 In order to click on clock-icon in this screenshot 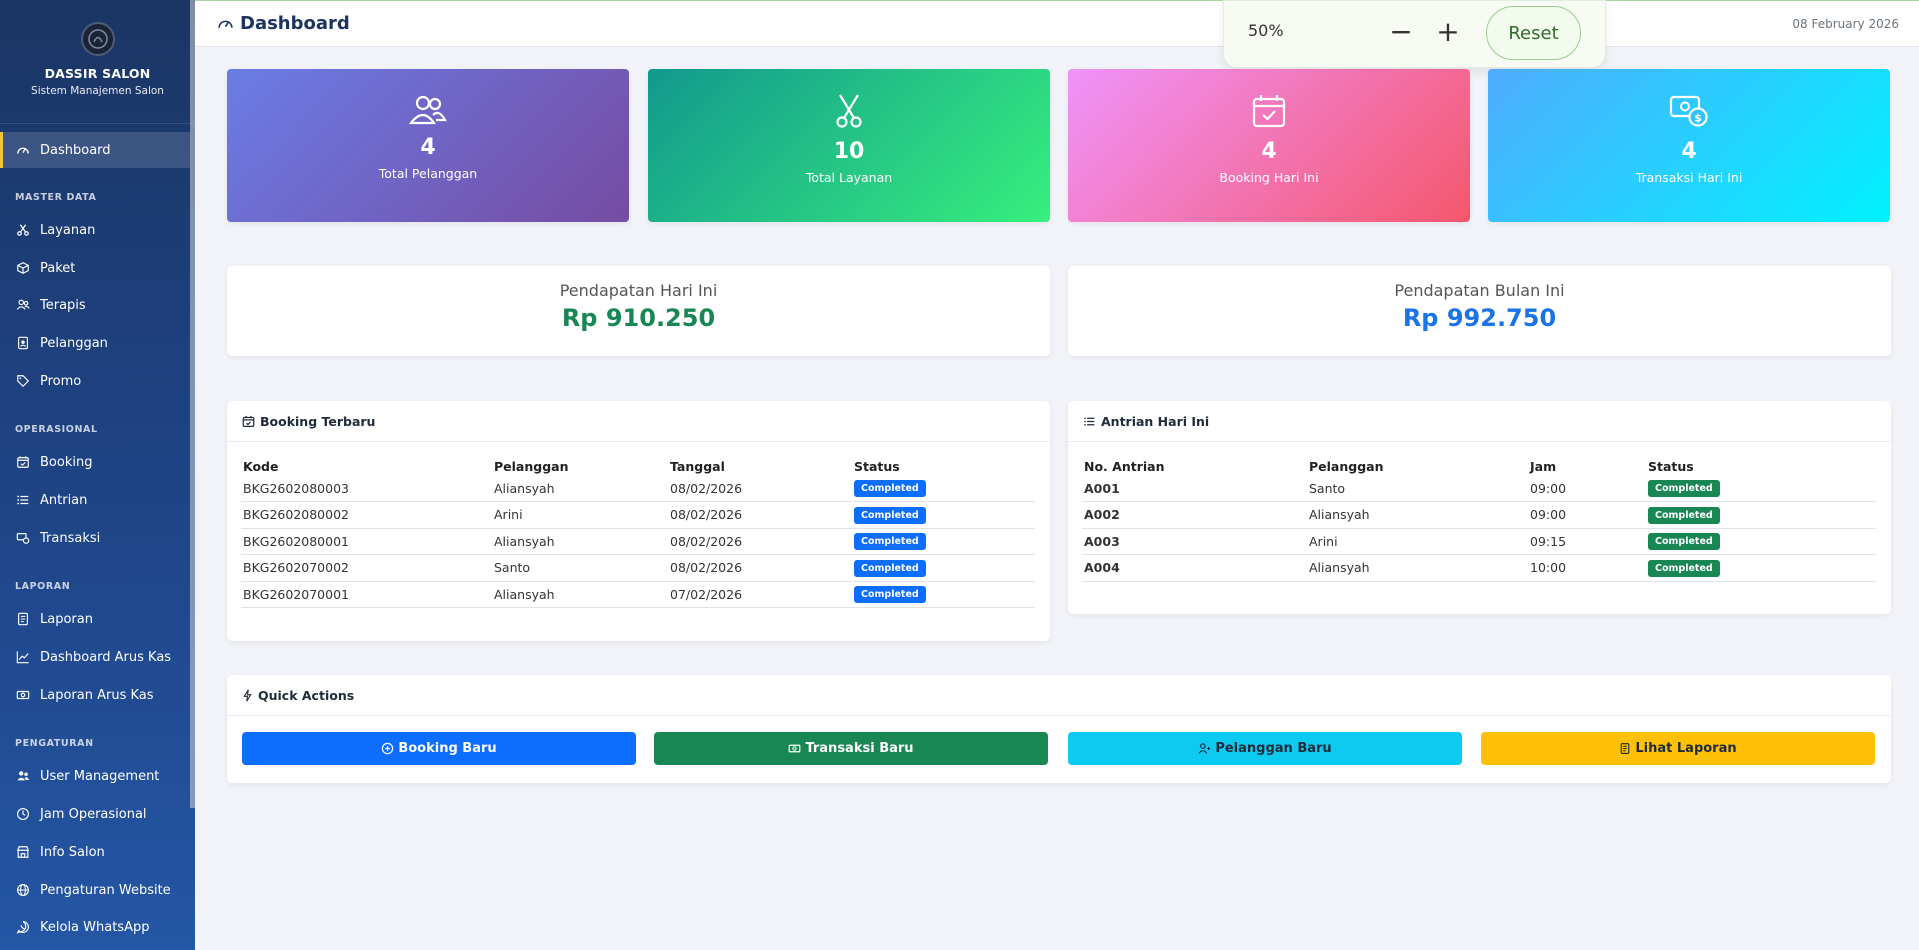, I will do `click(23, 814)`.